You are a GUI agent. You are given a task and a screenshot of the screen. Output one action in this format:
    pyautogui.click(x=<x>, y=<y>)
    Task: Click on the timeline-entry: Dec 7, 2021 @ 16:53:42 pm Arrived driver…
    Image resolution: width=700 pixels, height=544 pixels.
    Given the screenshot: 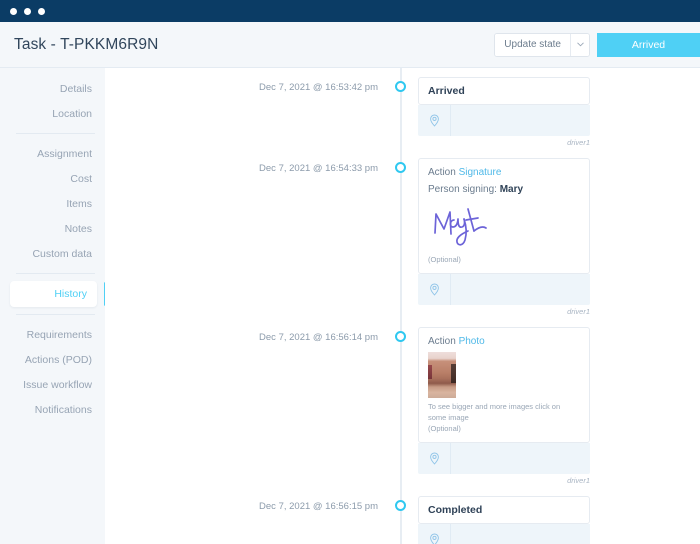 What is the action you would take?
    pyautogui.click(x=402, y=112)
    